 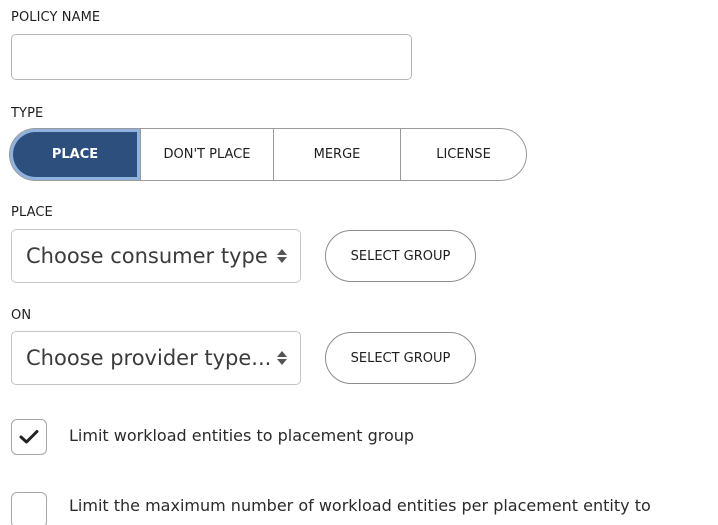 I want to click on place-label: PLACE, so click(x=32, y=212).